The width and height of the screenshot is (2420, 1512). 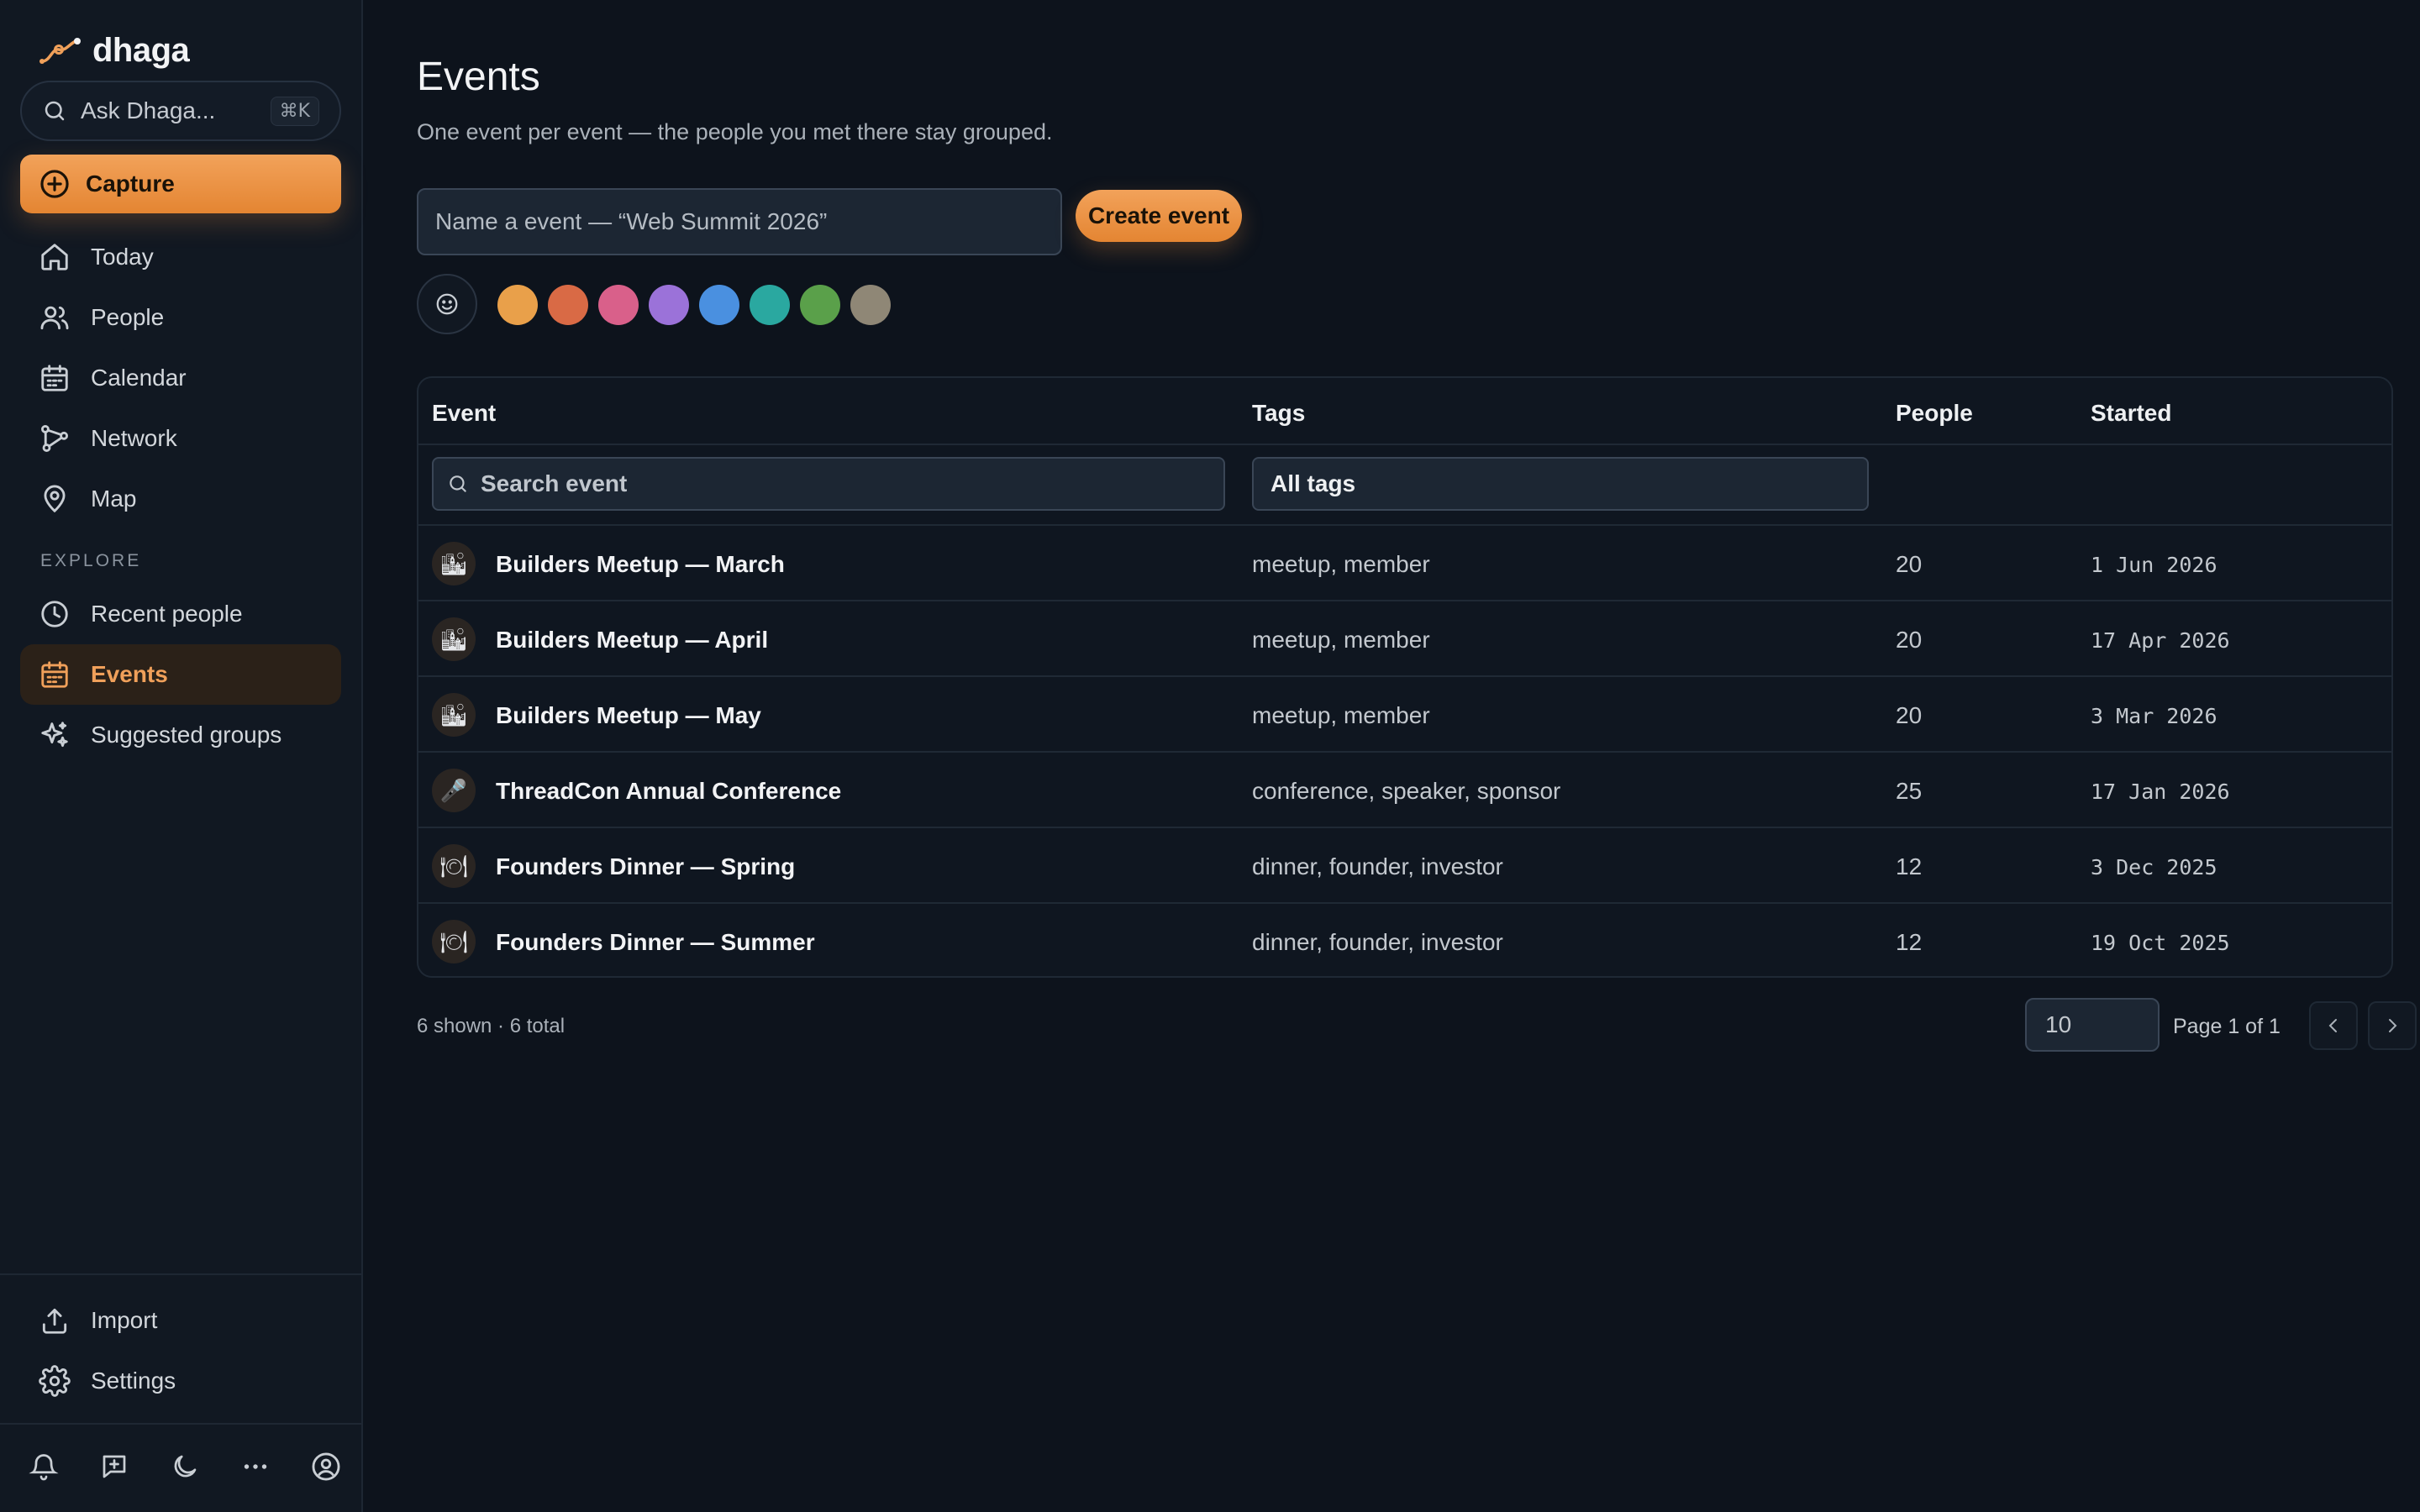 I want to click on smiley-icon, so click(x=447, y=304).